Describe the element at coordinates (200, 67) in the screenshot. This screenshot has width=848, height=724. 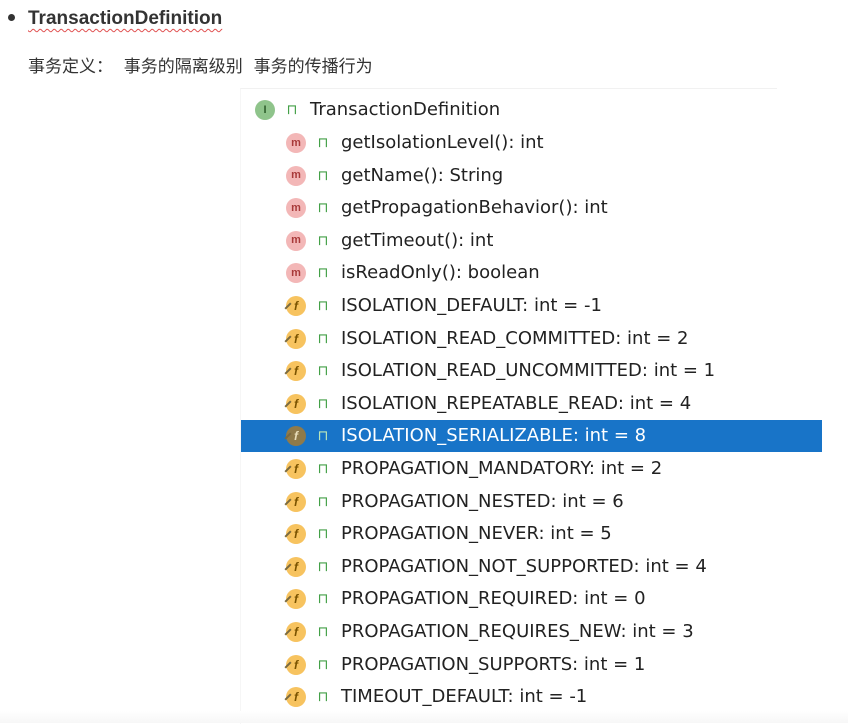
I see `document-description: 事务定义： 事务的隔离级别 事务的传播行为` at that location.